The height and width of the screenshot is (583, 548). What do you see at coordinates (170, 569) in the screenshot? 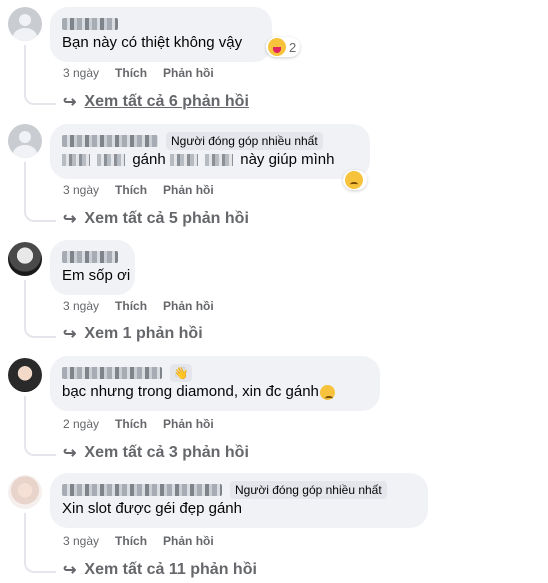
I see `view-replies-label: Xem tất cả 11 phản hồi` at bounding box center [170, 569].